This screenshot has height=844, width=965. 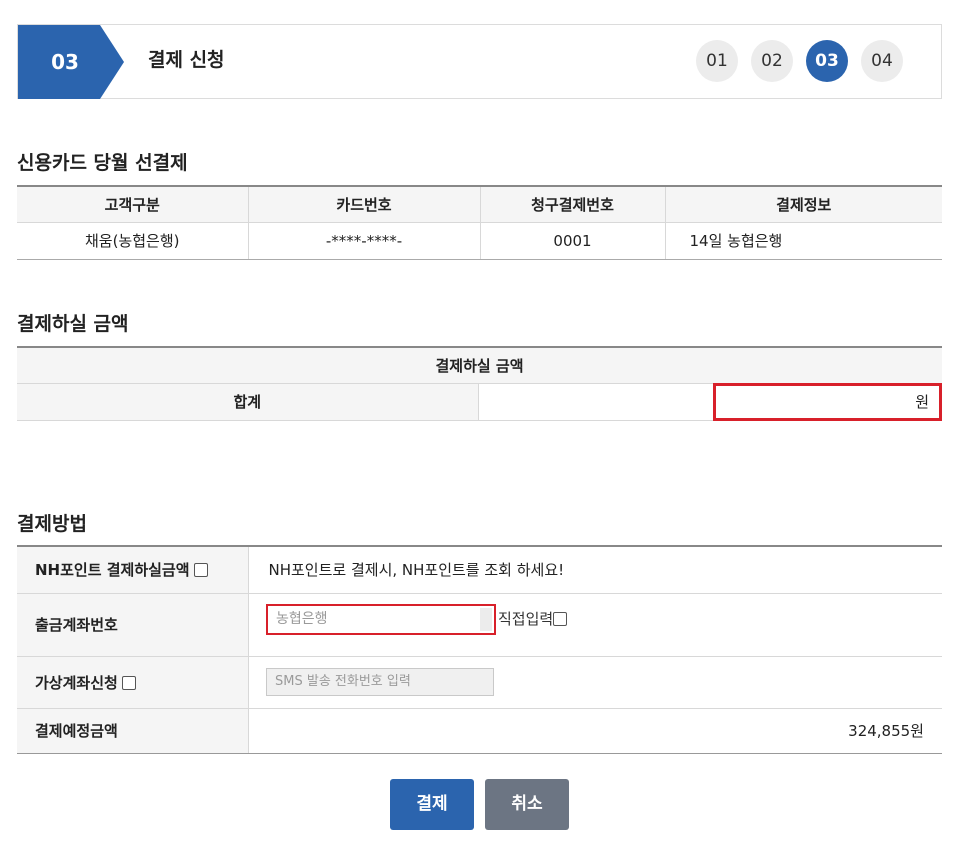 What do you see at coordinates (572, 241) in the screenshot?
I see `billing-number-cell: 0001` at bounding box center [572, 241].